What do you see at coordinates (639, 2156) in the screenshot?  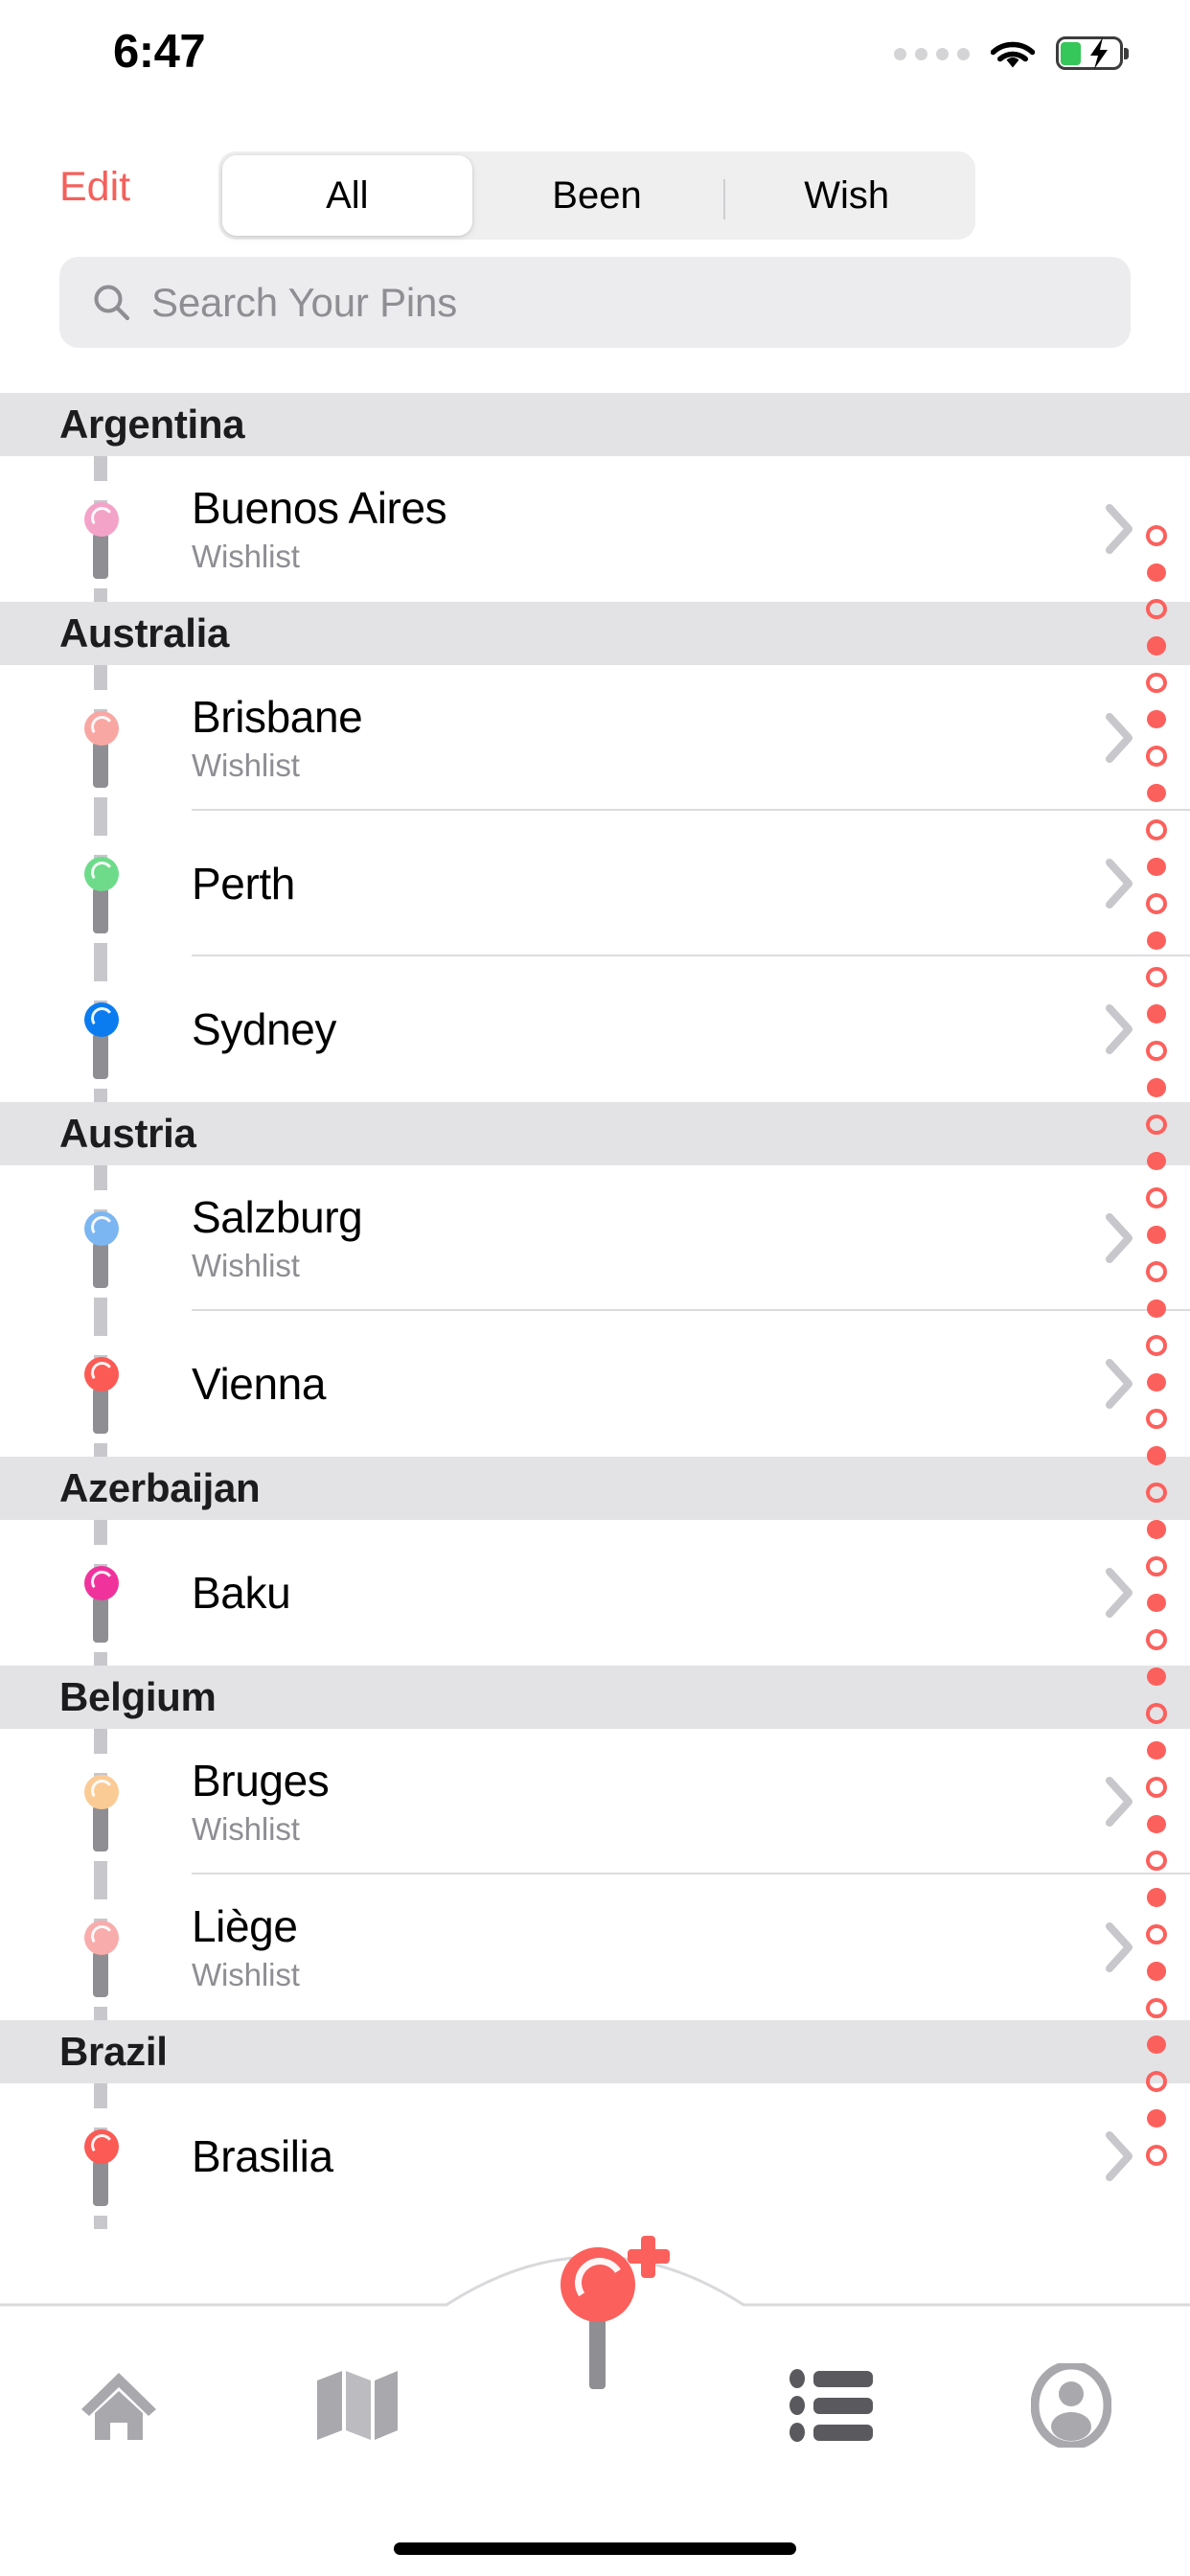 I see `row-content: Brasilia` at bounding box center [639, 2156].